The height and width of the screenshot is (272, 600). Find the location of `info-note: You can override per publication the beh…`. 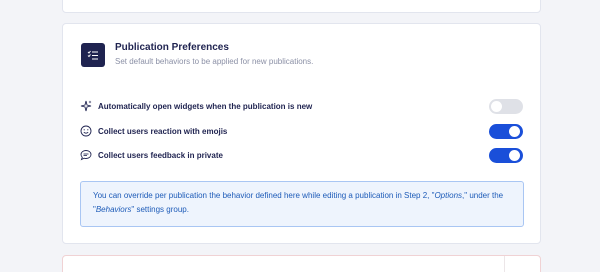

info-note: You can override per publication the beh… is located at coordinates (302, 204).